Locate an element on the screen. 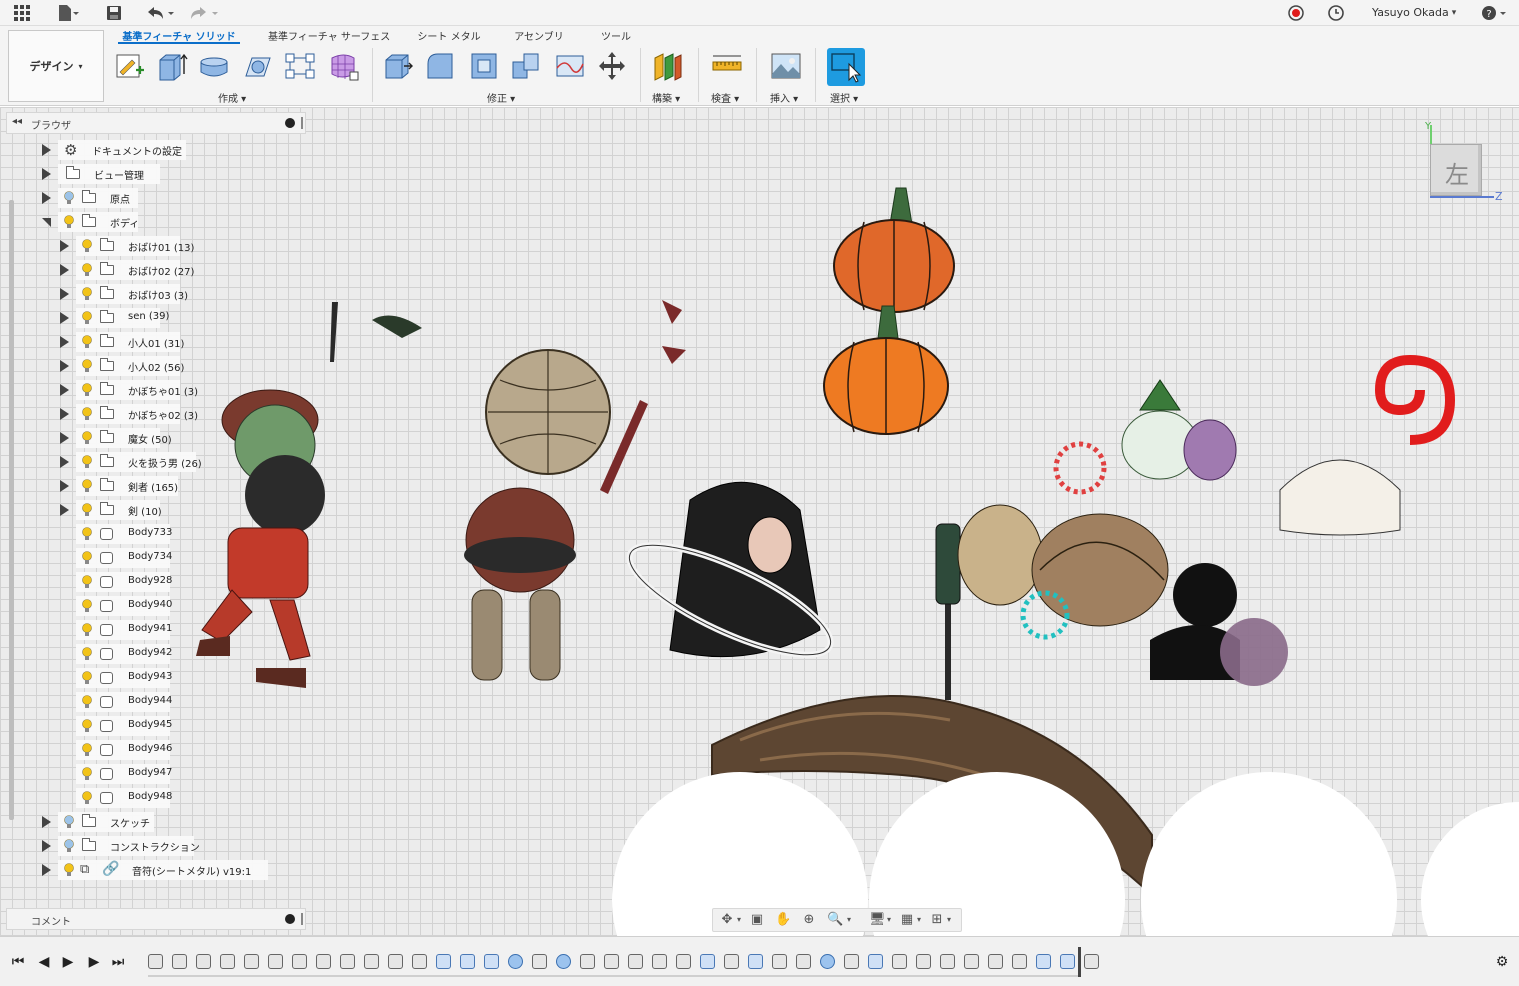 The width and height of the screenshot is (1519, 986). viewports-chevron-down-icon: ▾ is located at coordinates (949, 920).